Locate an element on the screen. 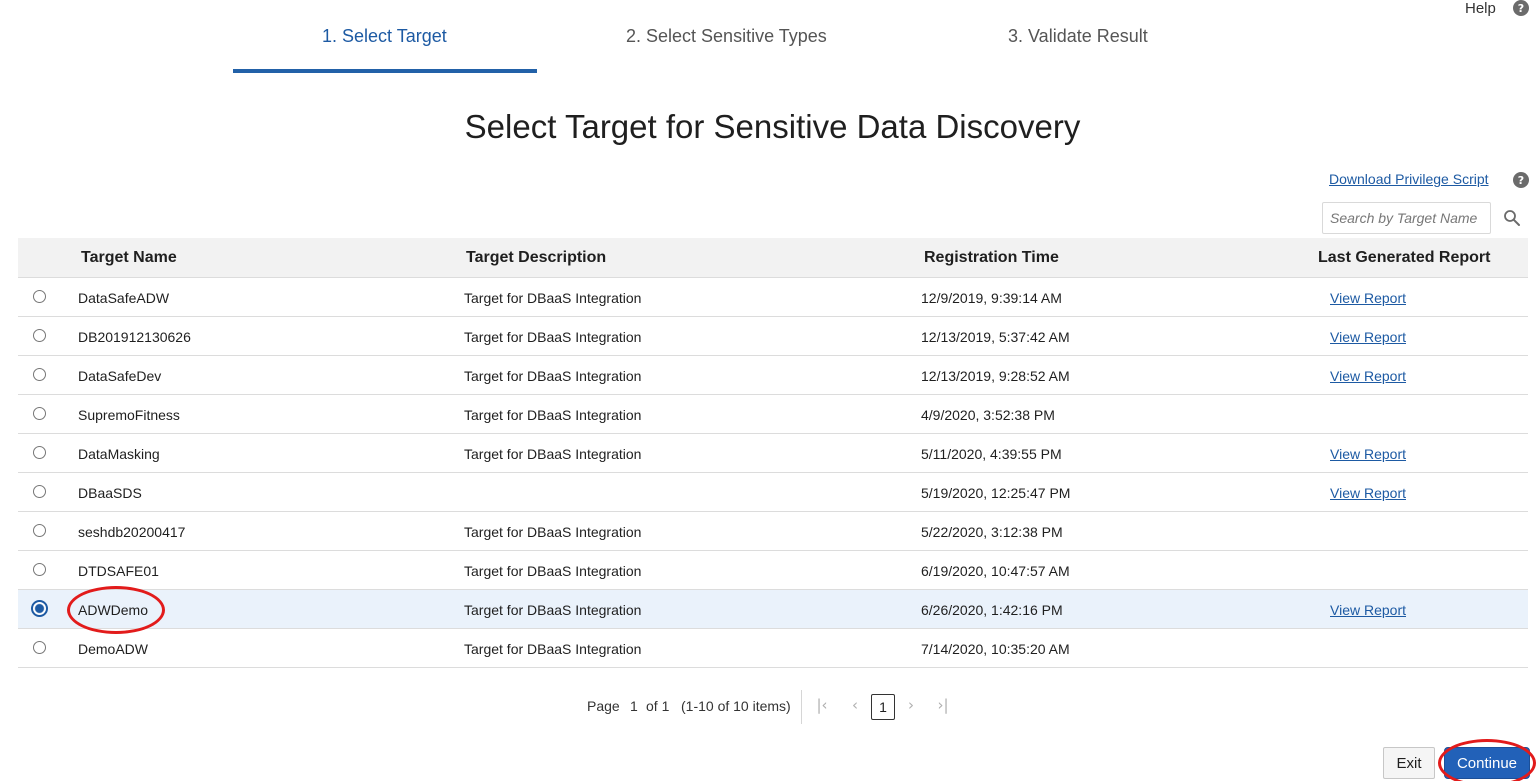 This screenshot has width=1539, height=781. column-header-last-generated-report: Last Generated Report is located at coordinates (1404, 258).